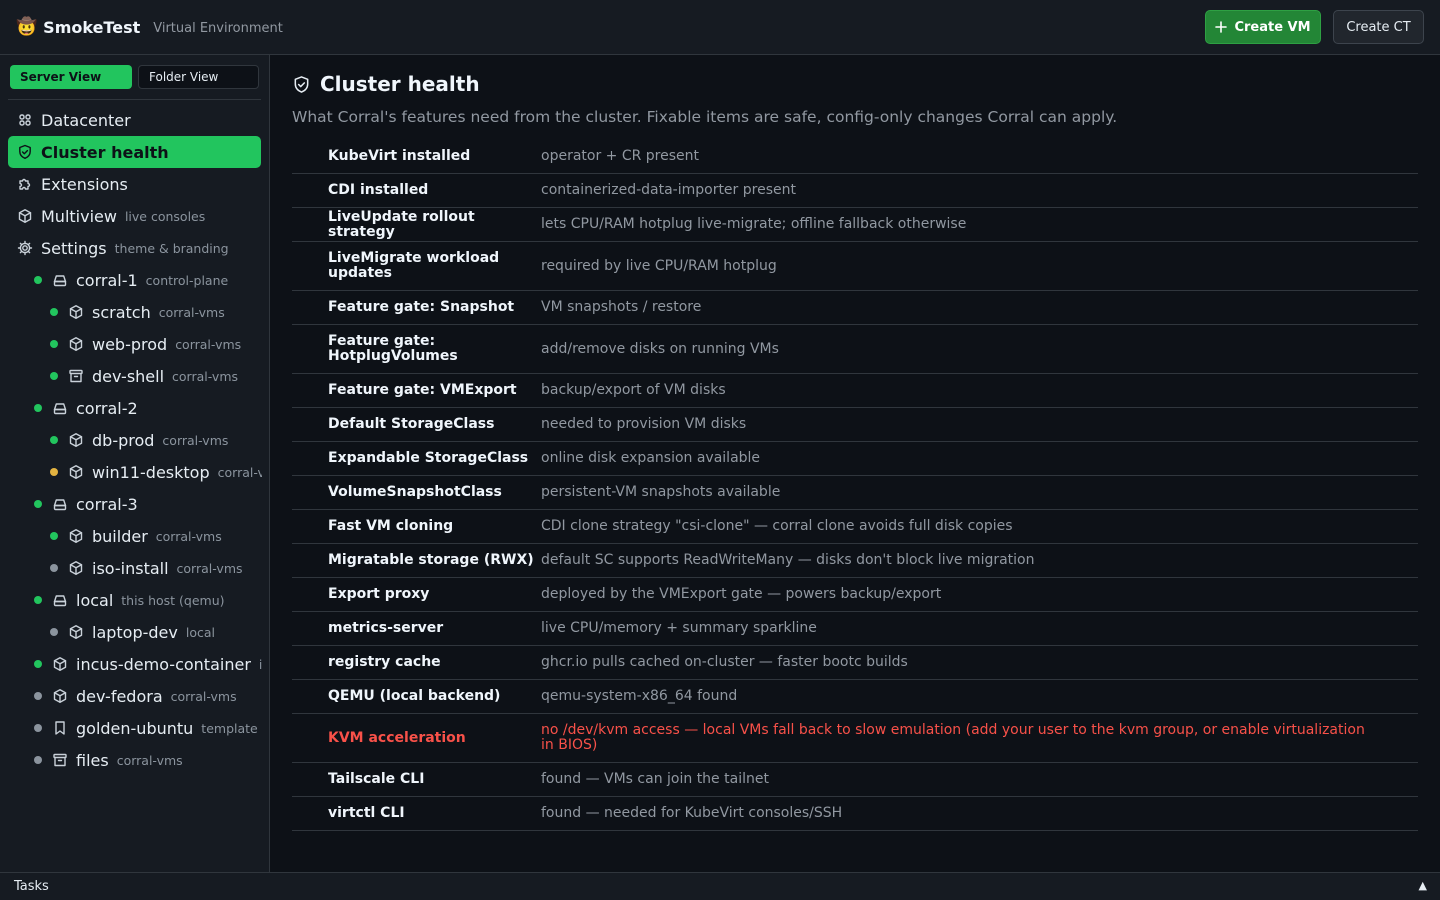 This screenshot has width=1440, height=900. I want to click on tree-item-label: local, so click(95, 600).